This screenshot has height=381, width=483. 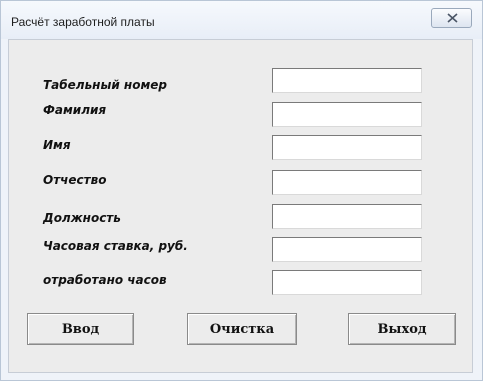 I want to click on close-button, so click(x=451, y=18).